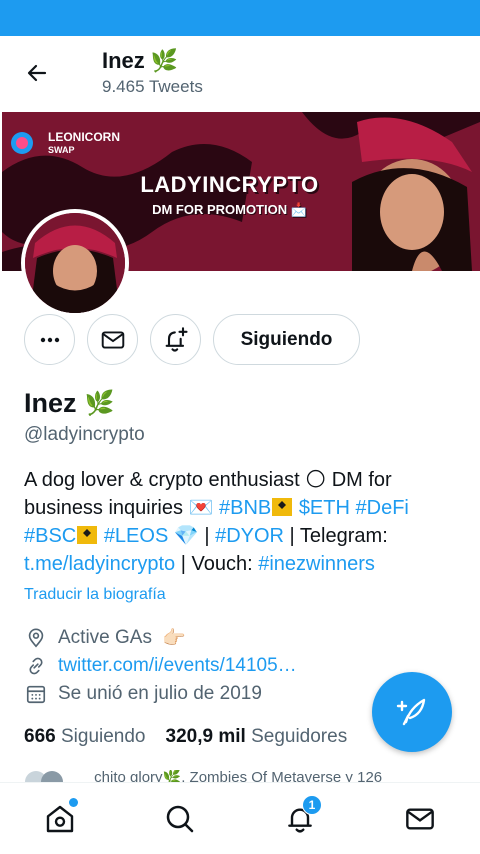  I want to click on arrow-left-icon, so click(37, 73).